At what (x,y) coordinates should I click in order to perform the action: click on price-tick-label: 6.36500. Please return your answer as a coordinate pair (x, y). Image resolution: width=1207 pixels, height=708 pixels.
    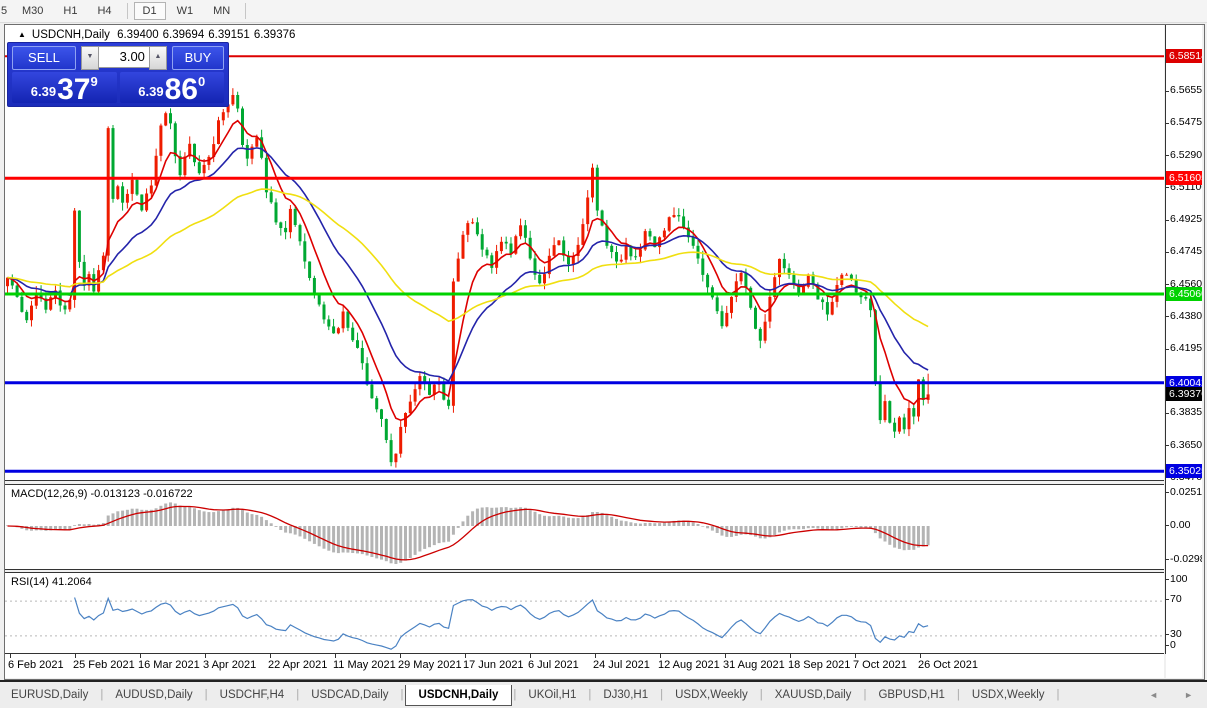
    Looking at the image, I should click on (1186, 445).